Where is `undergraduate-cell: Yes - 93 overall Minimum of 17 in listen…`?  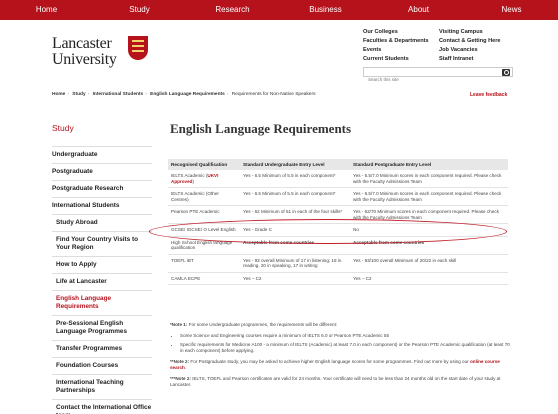 undergraduate-cell: Yes - 93 overall Minimum of 17 in listen… is located at coordinates (295, 263).